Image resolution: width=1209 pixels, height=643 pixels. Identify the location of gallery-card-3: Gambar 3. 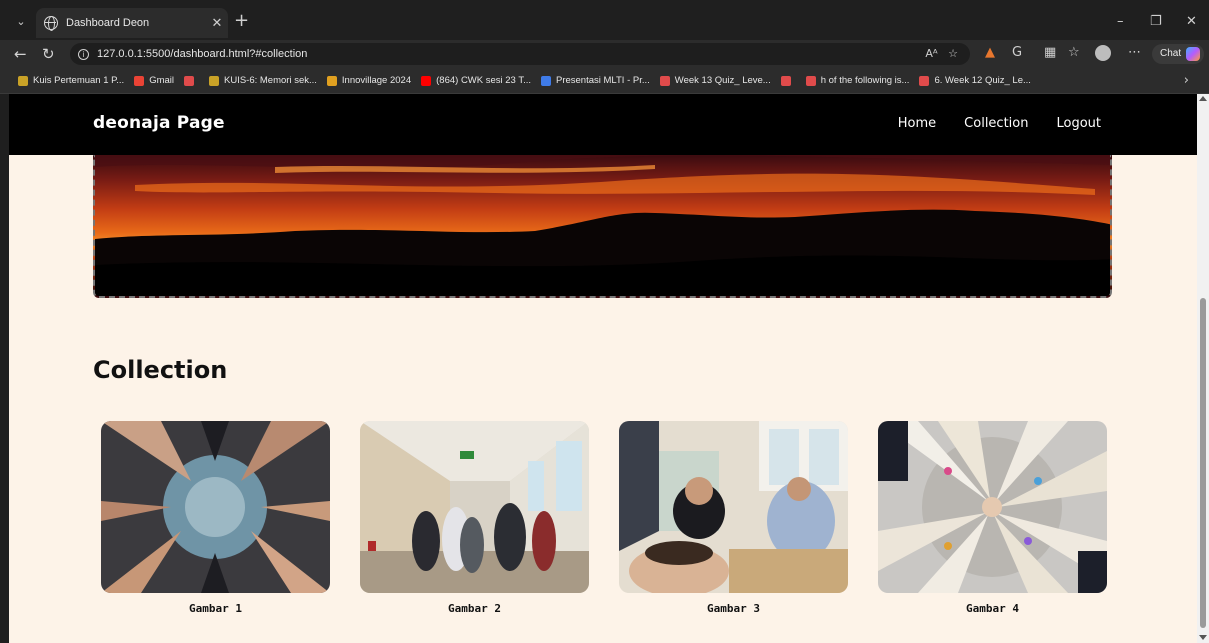
(733, 518).